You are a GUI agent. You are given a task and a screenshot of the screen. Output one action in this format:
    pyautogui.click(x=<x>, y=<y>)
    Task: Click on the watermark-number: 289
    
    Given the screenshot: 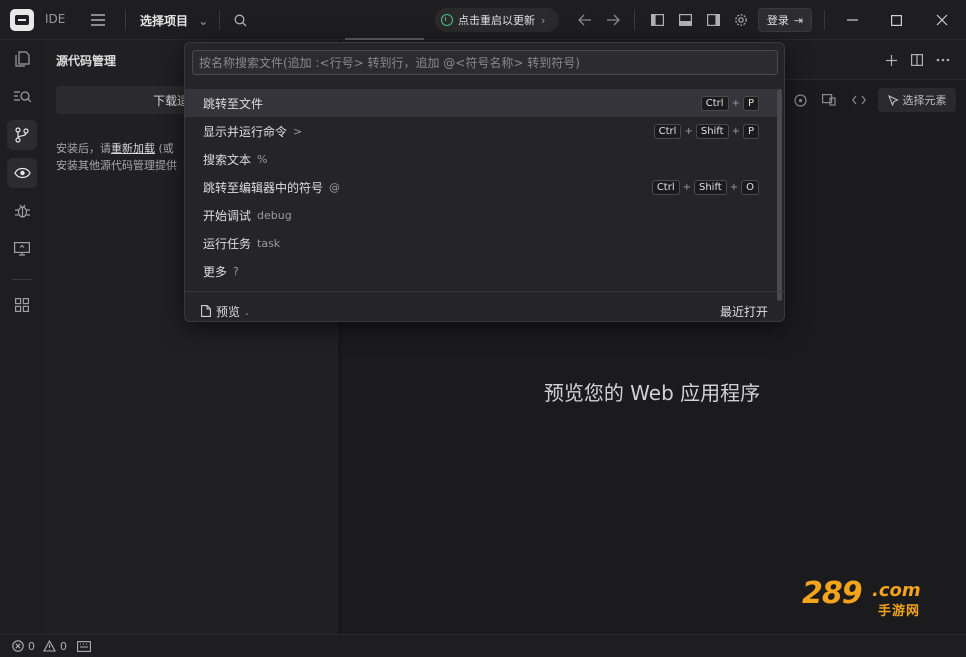 What is the action you would take?
    pyautogui.click(x=832, y=593)
    